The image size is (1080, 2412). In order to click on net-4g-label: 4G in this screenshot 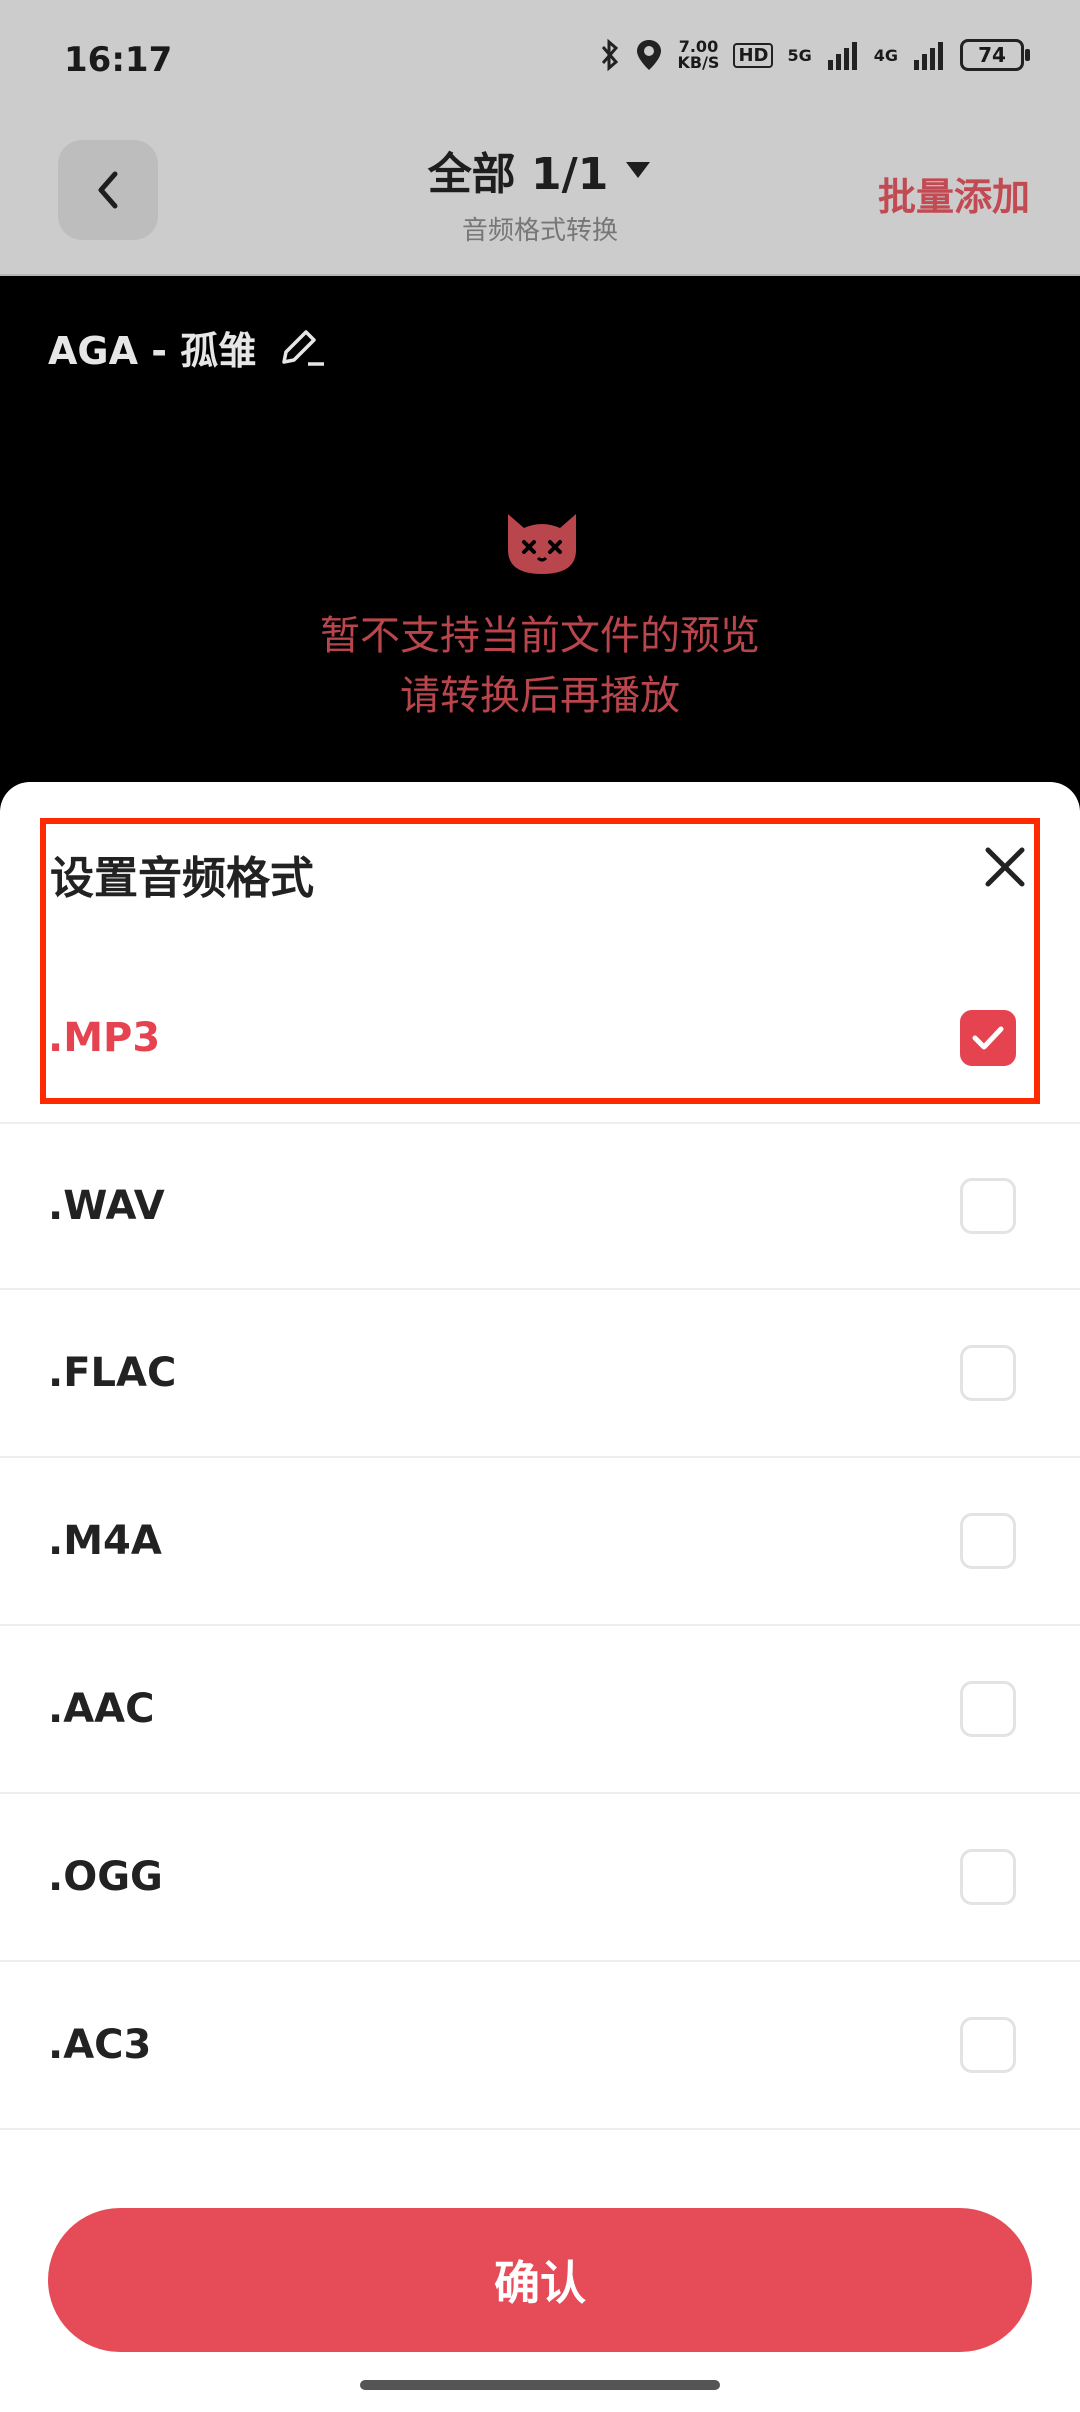, I will do `click(885, 55)`.